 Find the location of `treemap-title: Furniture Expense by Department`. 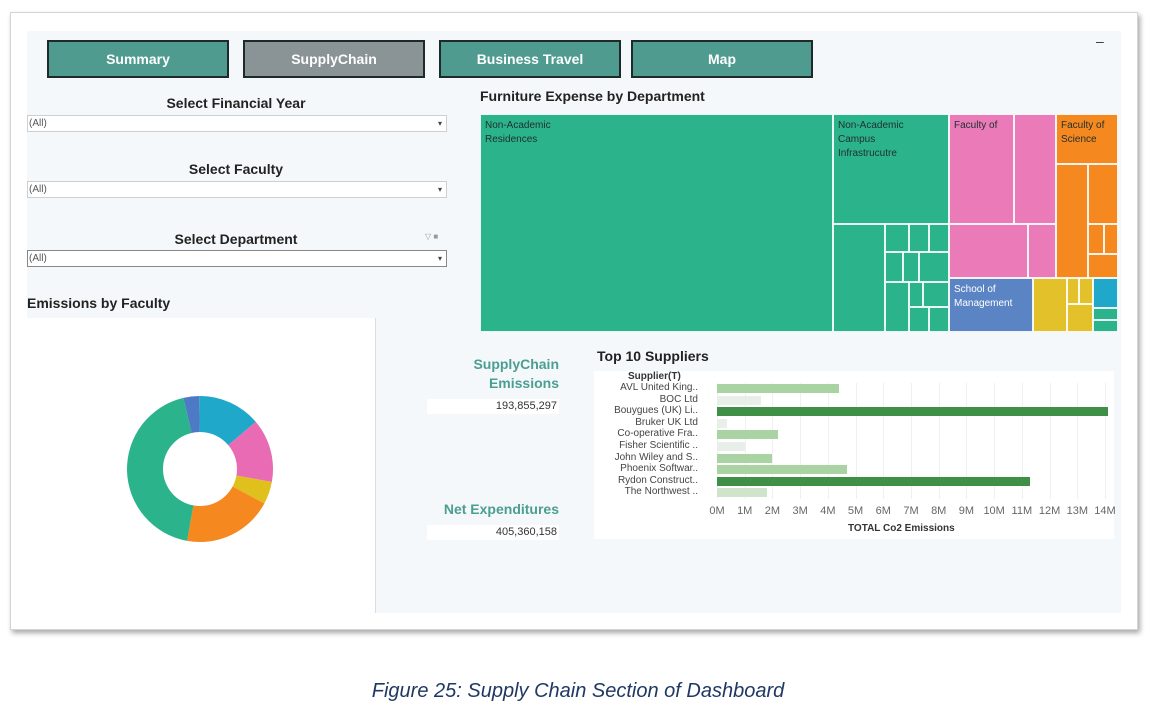

treemap-title: Furniture Expense by Department is located at coordinates (592, 96).